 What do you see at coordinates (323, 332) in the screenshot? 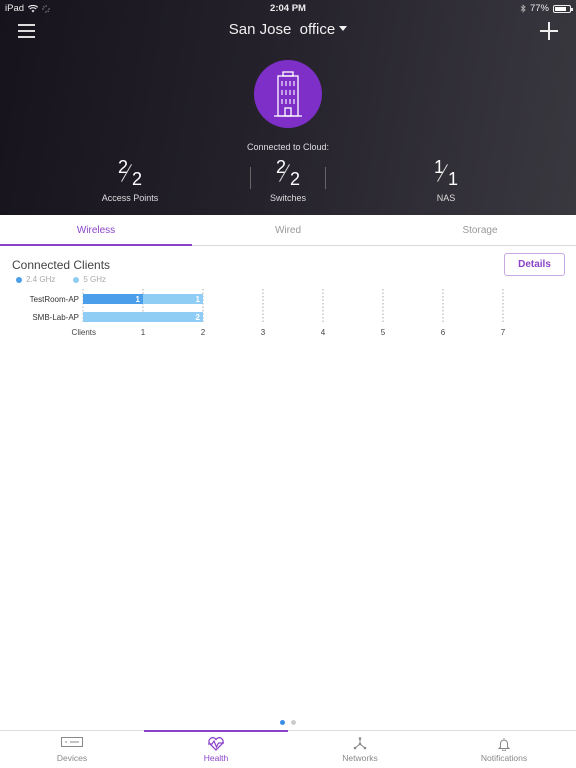
I see `x-tick-label: 4` at bounding box center [323, 332].